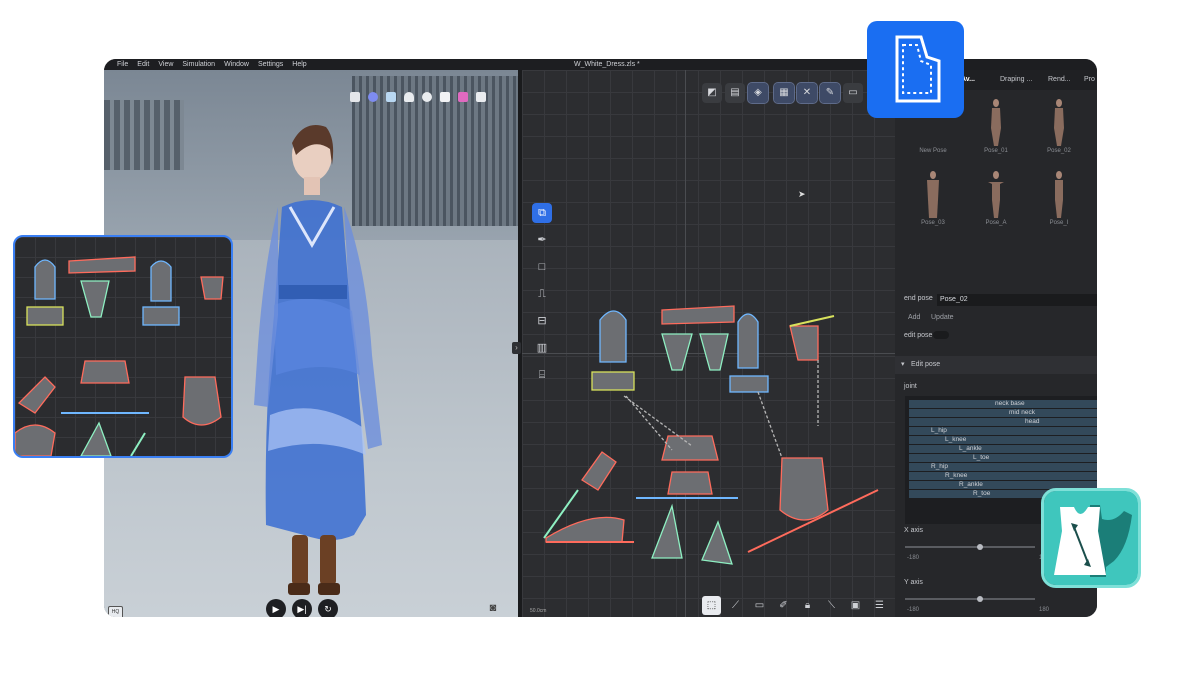  Describe the element at coordinates (1003, 404) in the screenshot. I see `joint-row: neck base` at that location.